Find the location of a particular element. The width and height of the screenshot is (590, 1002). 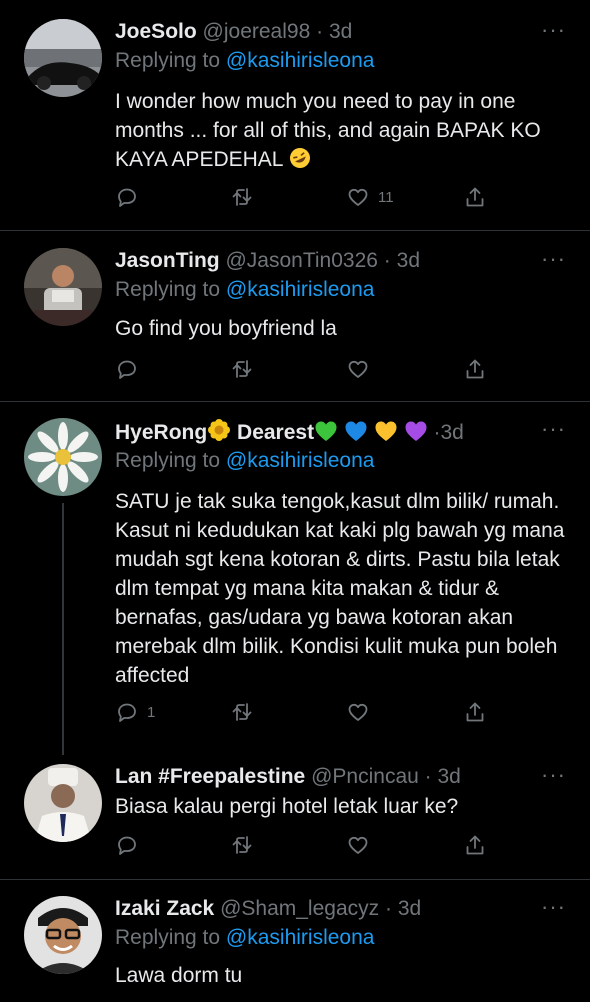

purple-heart-icon is located at coordinates (416, 431).